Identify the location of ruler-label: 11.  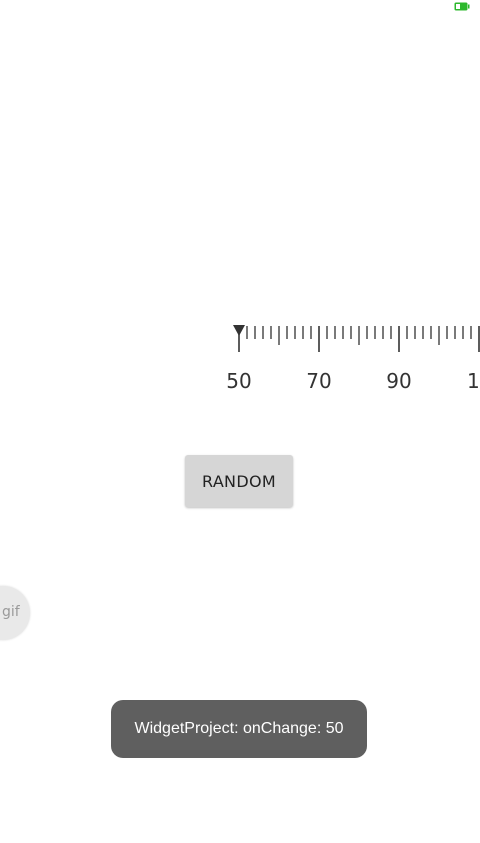
(473, 381).